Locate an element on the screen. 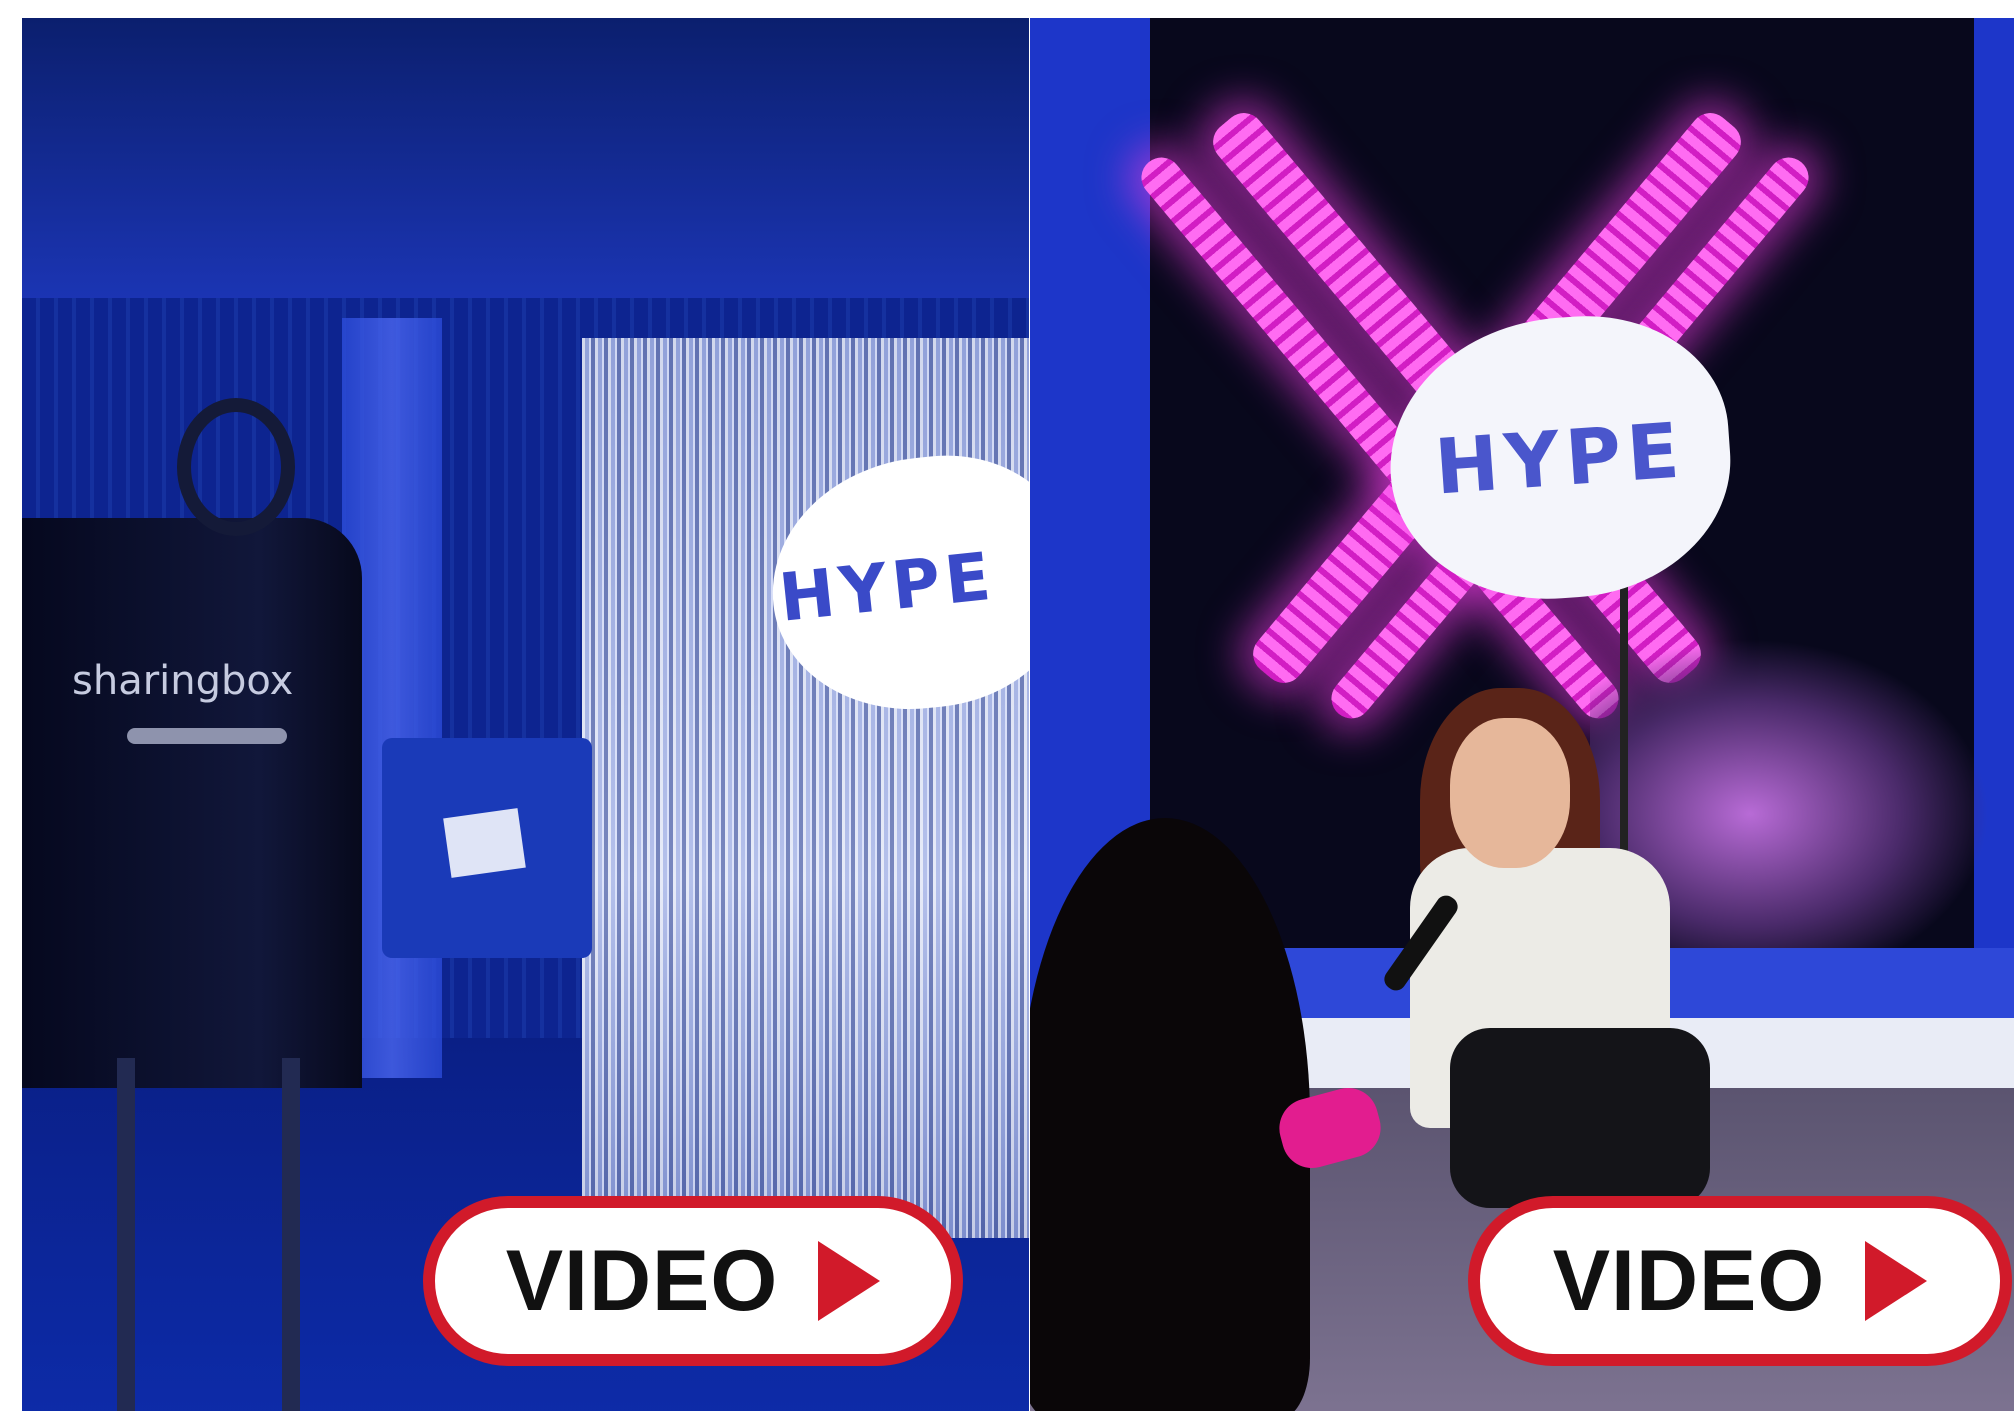 This screenshot has width=2014, height=1411. booth-print-slot is located at coordinates (207, 736).